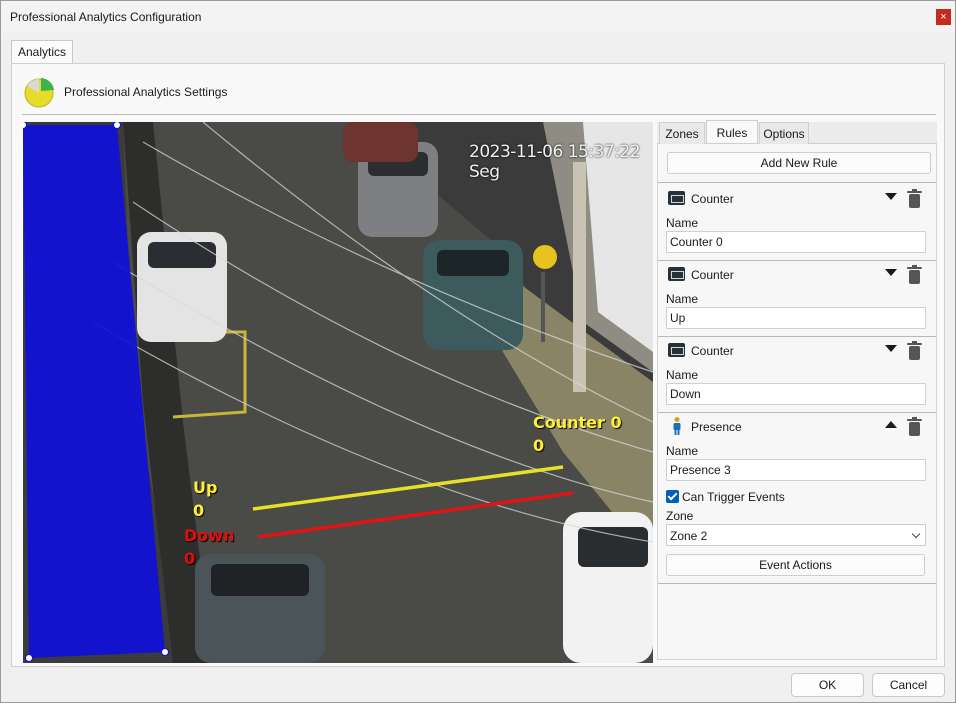 The width and height of the screenshot is (956, 703). I want to click on sidebar-tabs: Zones Rules Options, so click(797, 132).